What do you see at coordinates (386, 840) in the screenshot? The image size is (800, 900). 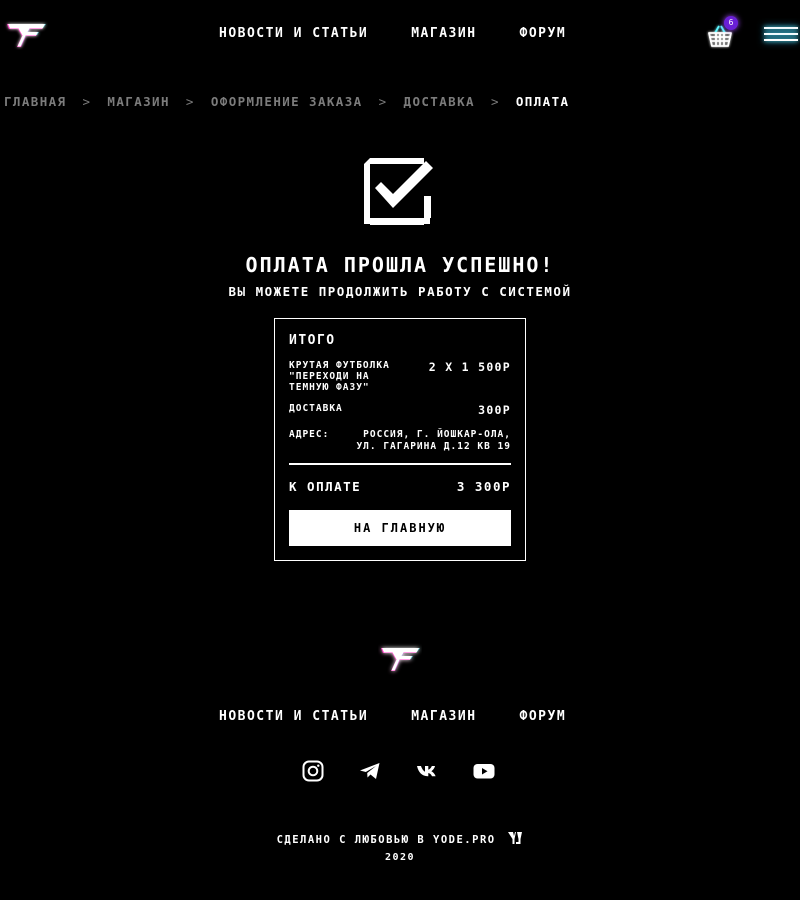 I see `credit-link: Сделано с любовью в yode.pro` at bounding box center [386, 840].